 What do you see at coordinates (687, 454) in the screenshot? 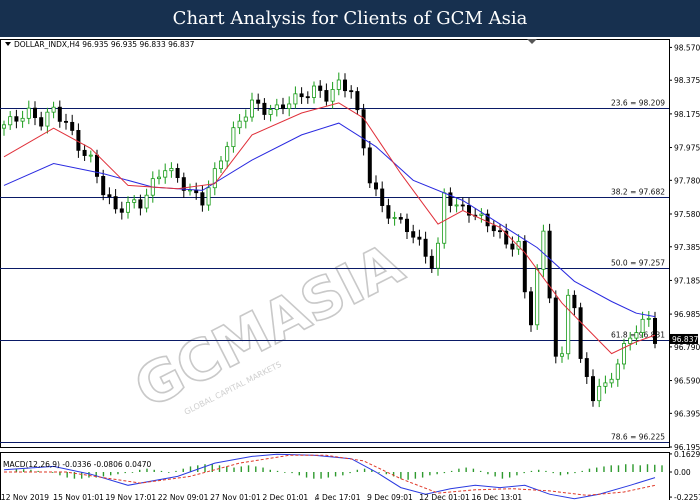
I see `macd-tick-label: 0.1629` at bounding box center [687, 454].